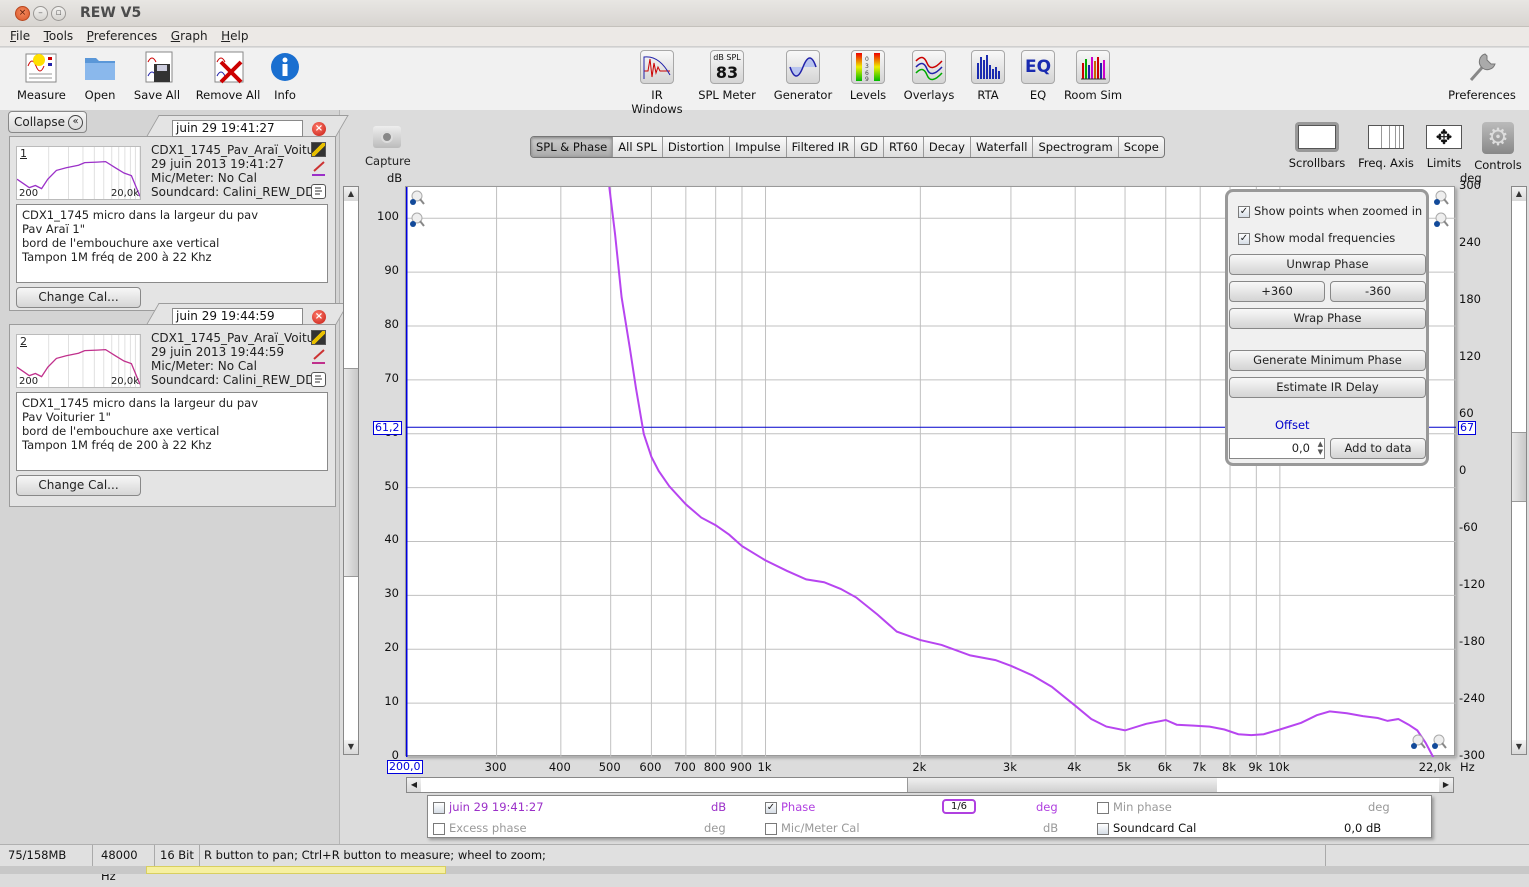  Describe the element at coordinates (318, 149) in the screenshot. I see `measurement-1-edit-icon` at that location.